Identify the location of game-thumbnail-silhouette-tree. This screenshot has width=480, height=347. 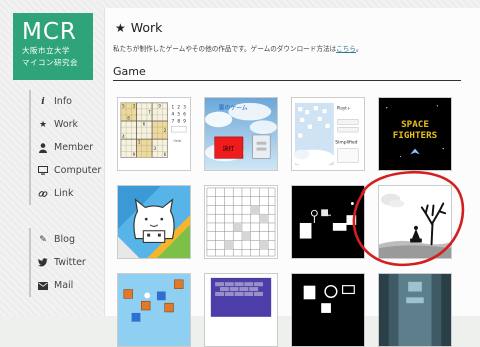
(415, 222).